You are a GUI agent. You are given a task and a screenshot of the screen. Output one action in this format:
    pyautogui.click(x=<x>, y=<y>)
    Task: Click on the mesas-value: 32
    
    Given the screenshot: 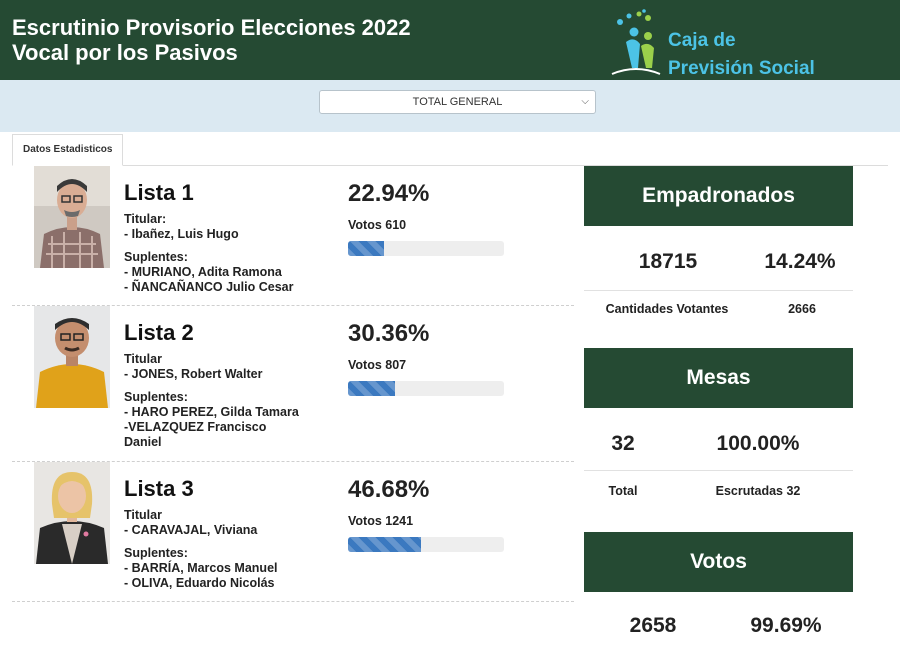 What is the action you would take?
    pyautogui.click(x=623, y=443)
    